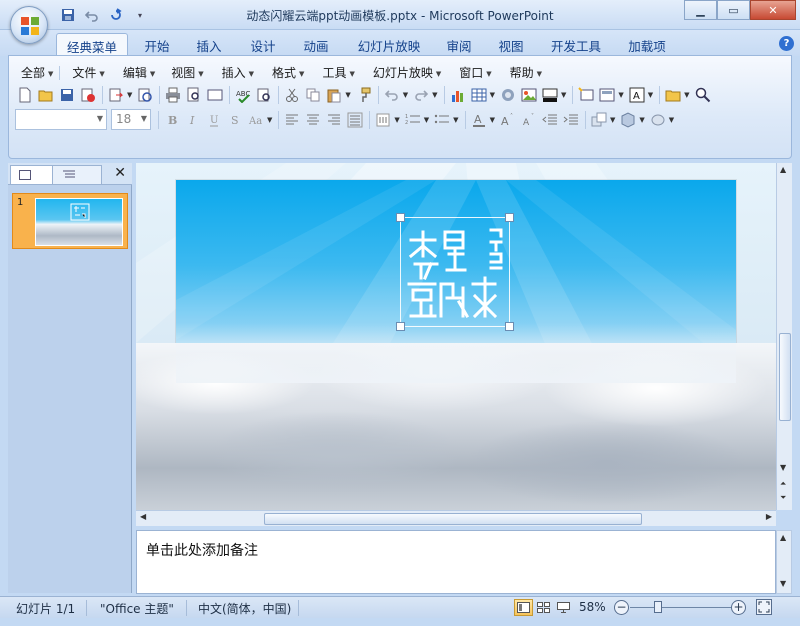  Describe the element at coordinates (263, 44) in the screenshot. I see `tab-design: 设计` at that location.